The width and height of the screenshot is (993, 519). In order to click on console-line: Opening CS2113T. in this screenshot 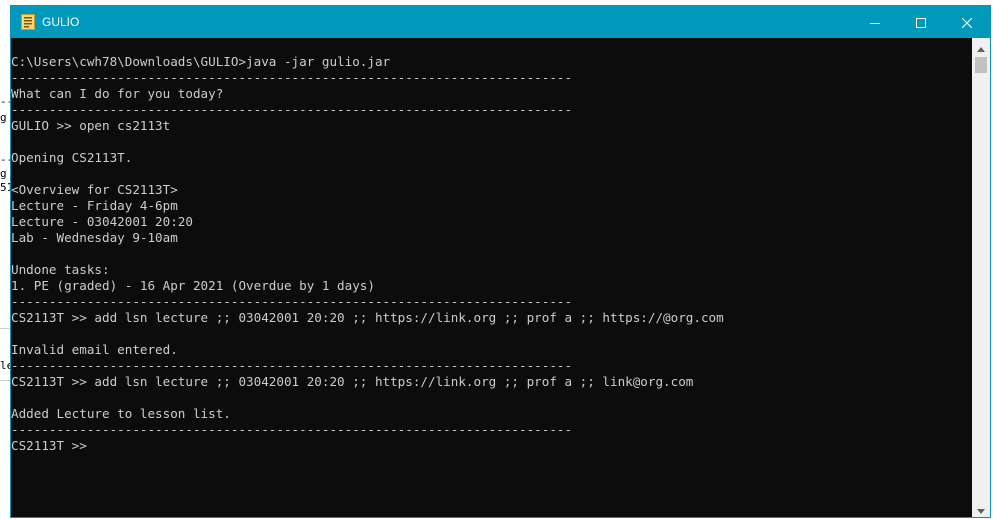, I will do `click(72, 157)`.